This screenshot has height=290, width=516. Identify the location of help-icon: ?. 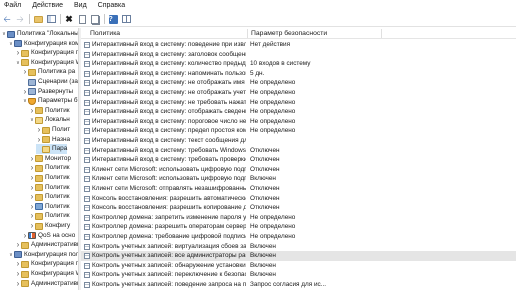
(113, 19).